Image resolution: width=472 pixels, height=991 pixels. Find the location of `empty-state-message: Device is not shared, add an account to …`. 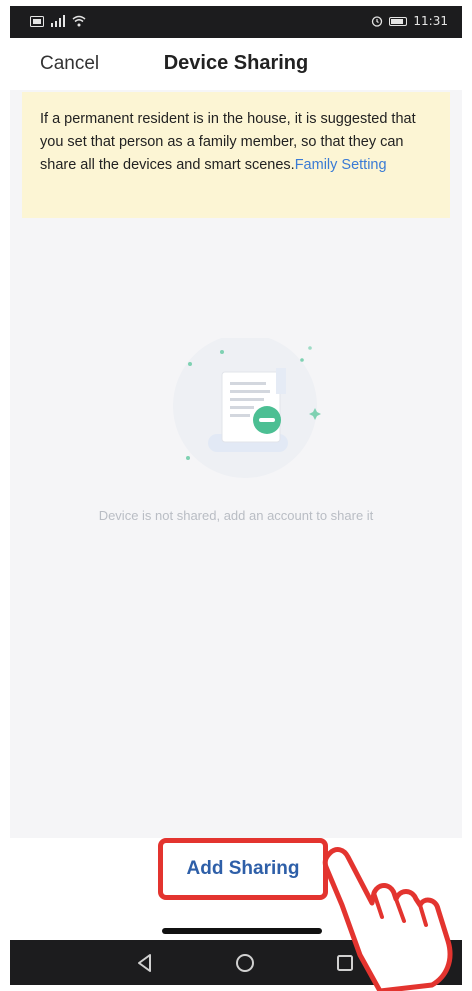

empty-state-message: Device is not shared, add an account to … is located at coordinates (236, 515).